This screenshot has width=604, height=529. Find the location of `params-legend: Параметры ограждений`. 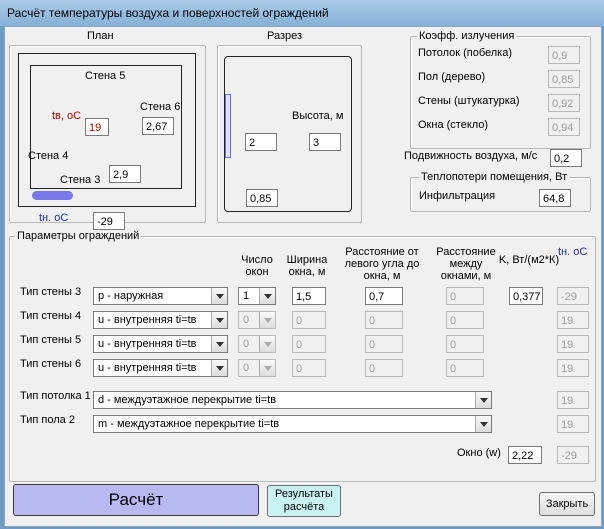

params-legend: Параметры ограждений is located at coordinates (78, 236).